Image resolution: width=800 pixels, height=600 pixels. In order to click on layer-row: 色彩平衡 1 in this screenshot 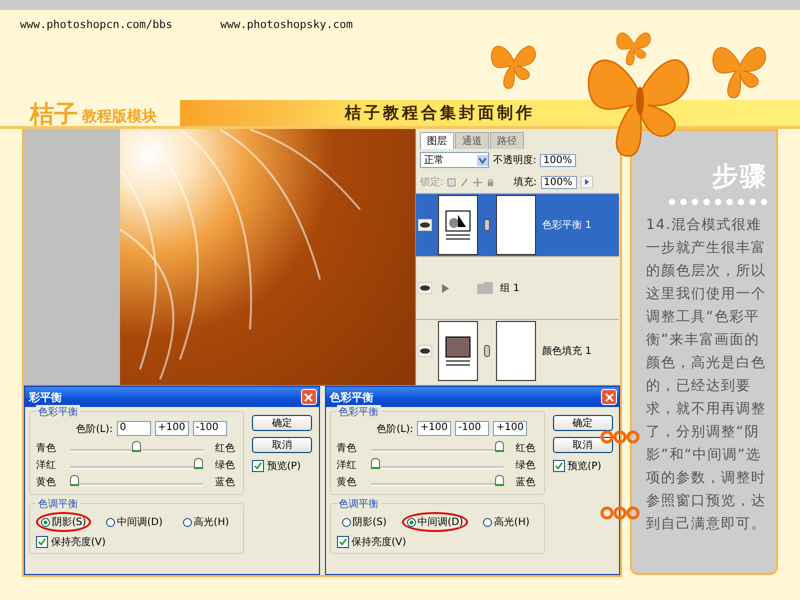, I will do `click(517, 224)`.